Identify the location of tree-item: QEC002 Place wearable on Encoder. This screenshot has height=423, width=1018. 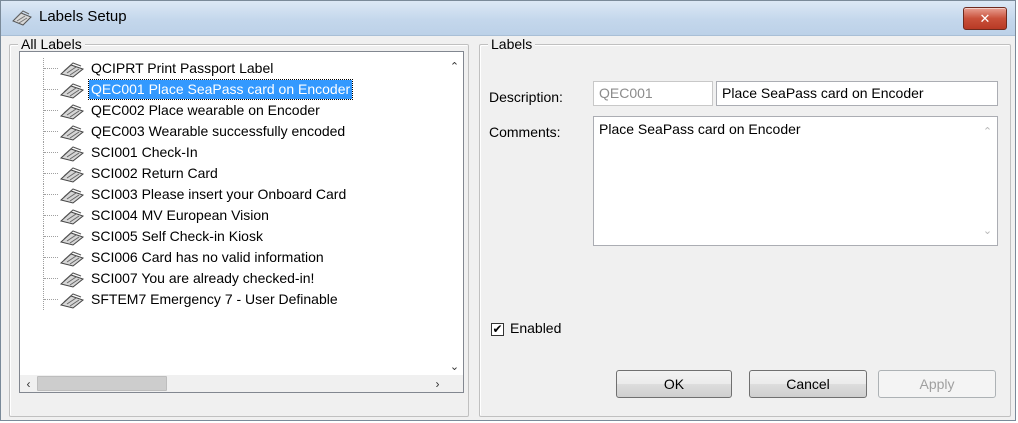
(230, 110).